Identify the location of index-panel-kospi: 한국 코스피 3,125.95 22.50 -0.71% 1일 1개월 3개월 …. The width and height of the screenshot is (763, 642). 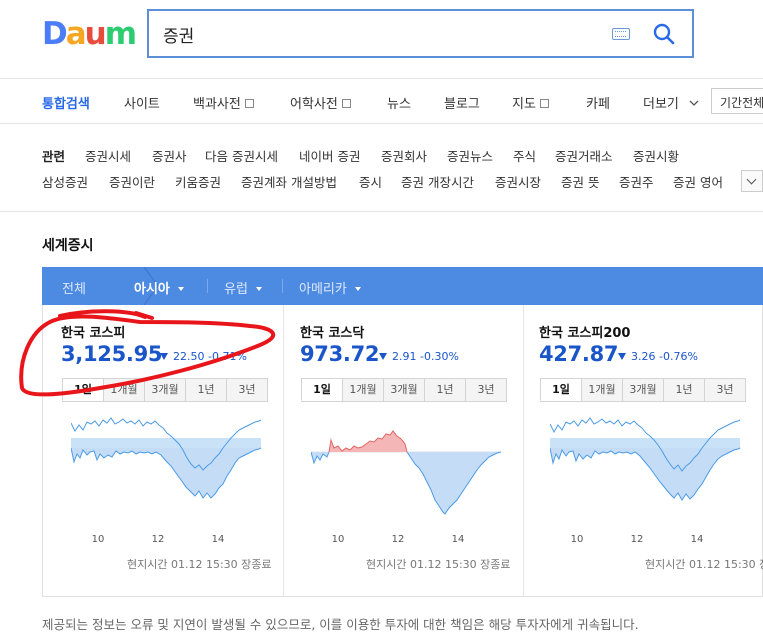
(163, 450).